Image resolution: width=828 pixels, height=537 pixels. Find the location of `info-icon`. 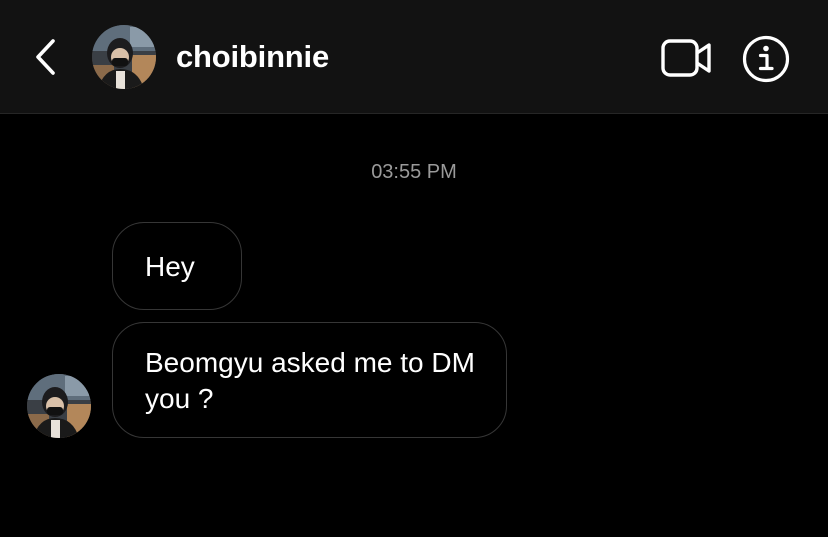

info-icon is located at coordinates (766, 59).